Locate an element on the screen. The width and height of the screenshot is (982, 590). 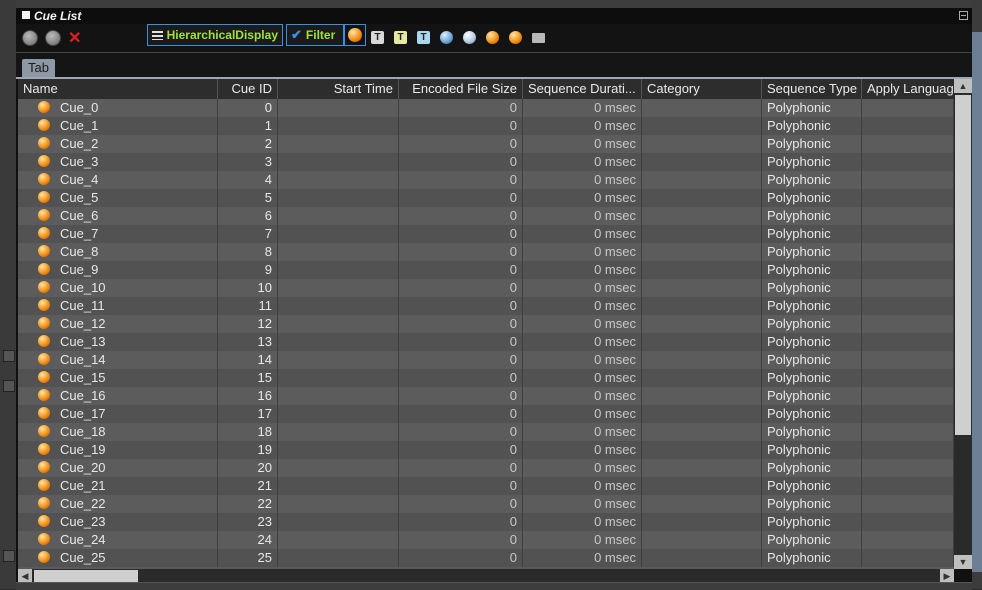
table-row: Cue_20 20 0 0 msec Polyphonic is located at coordinates (486, 468).